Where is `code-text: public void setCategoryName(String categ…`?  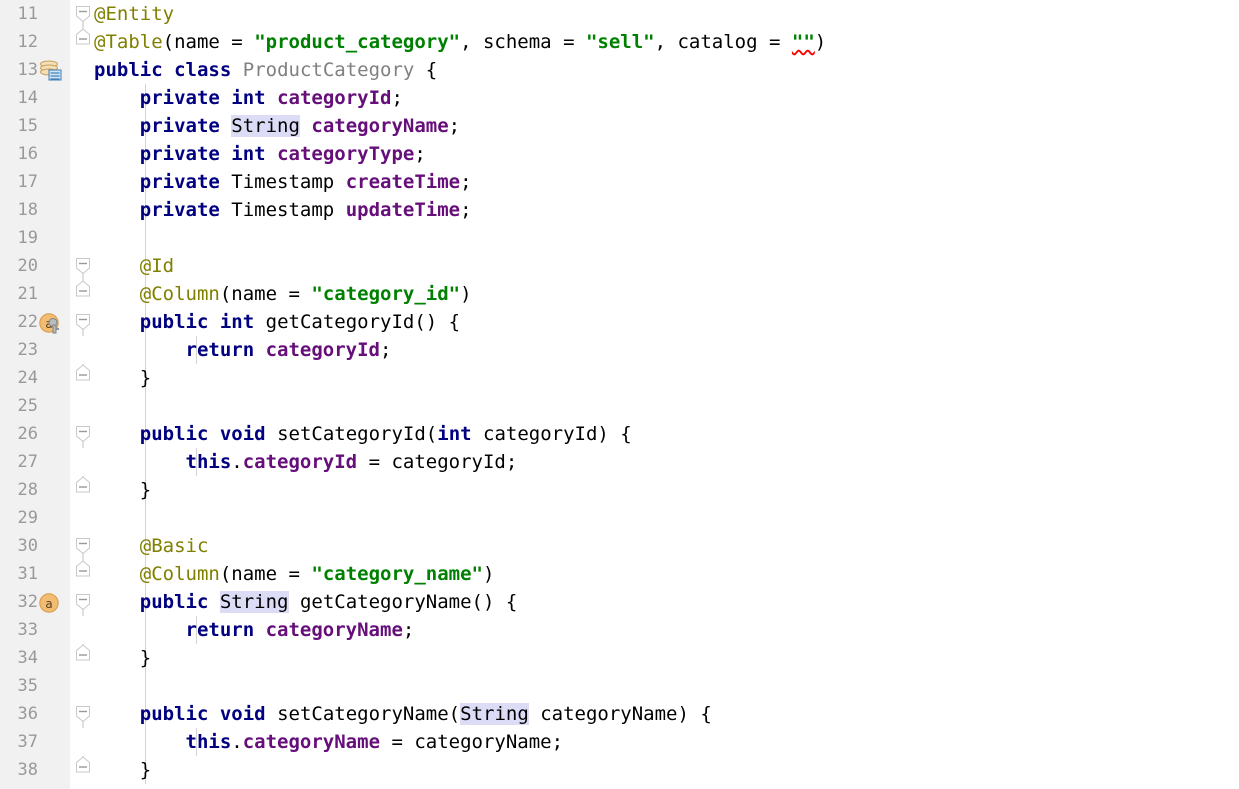 code-text: public void setCategoryName(String categ… is located at coordinates (403, 714).